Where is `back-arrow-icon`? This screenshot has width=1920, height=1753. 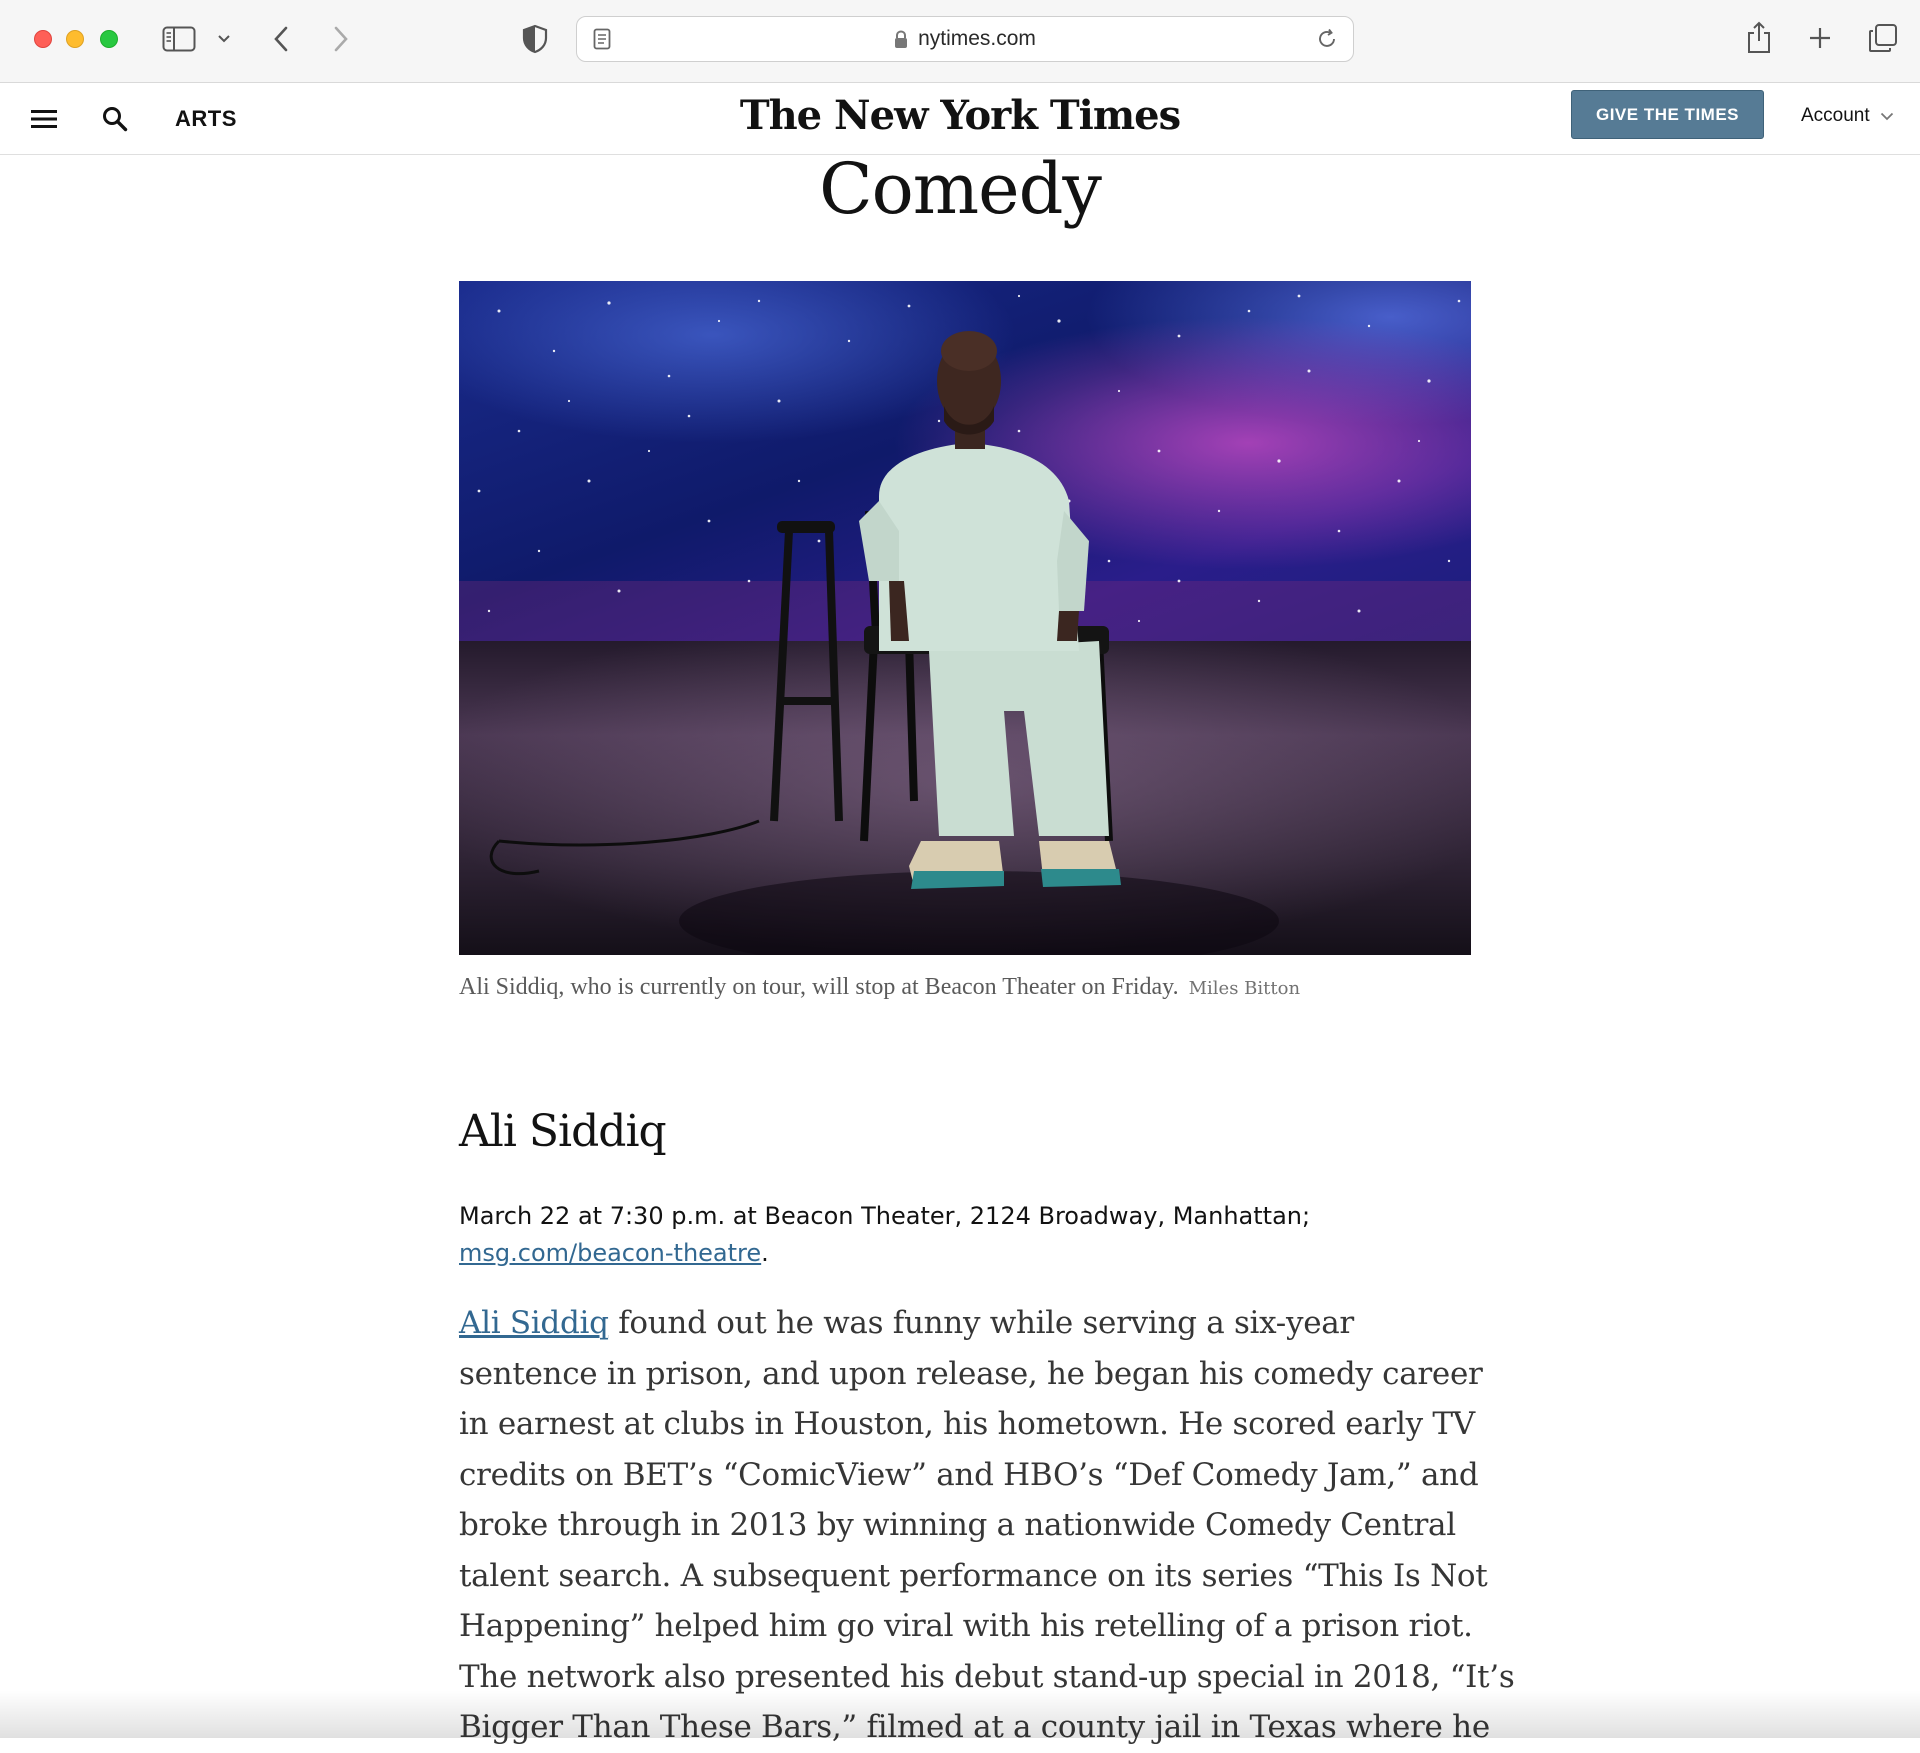
back-arrow-icon is located at coordinates (281, 39).